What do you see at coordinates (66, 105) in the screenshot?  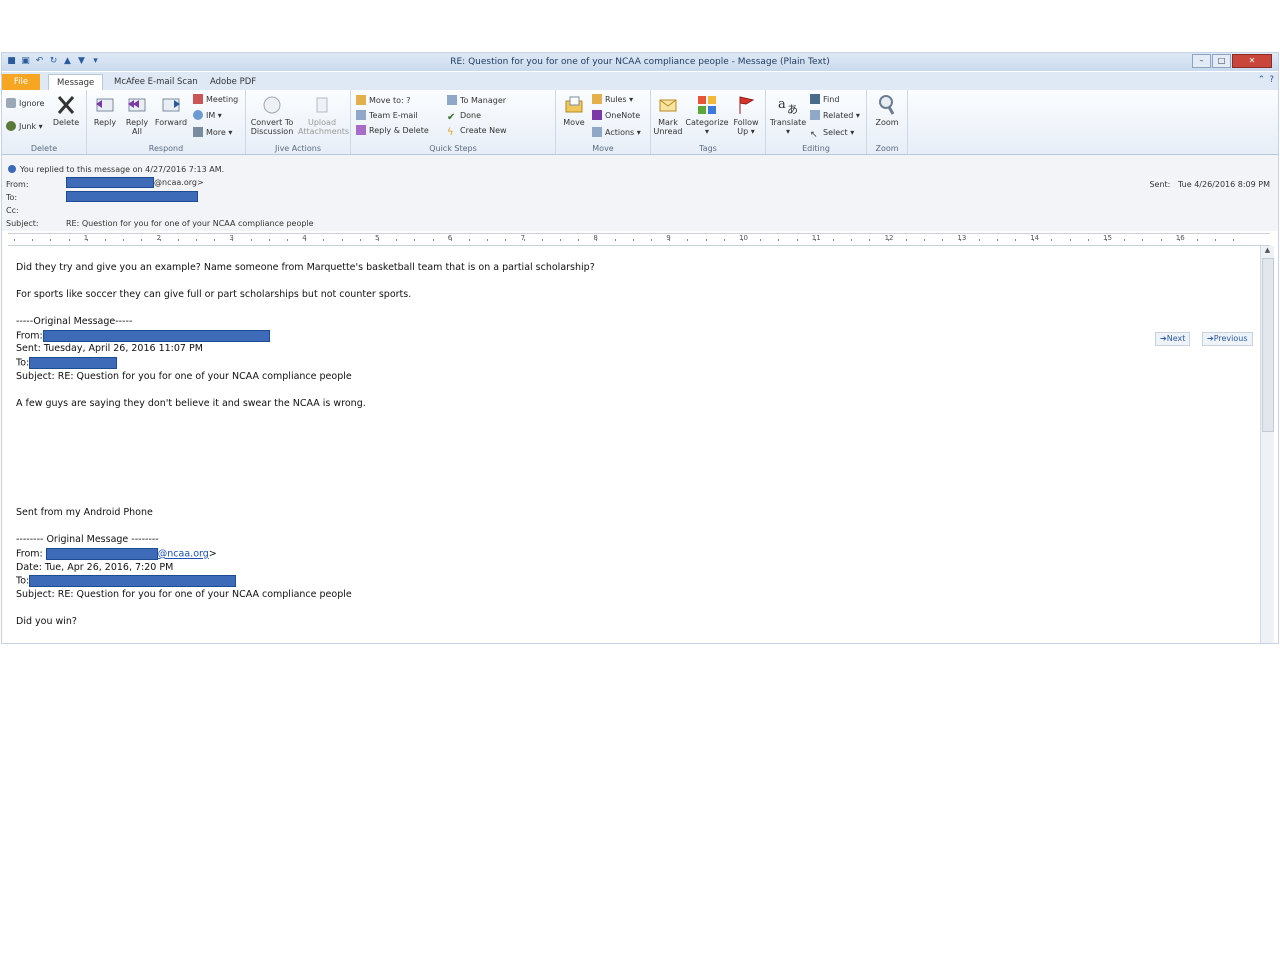 I see `delete-x-icon` at bounding box center [66, 105].